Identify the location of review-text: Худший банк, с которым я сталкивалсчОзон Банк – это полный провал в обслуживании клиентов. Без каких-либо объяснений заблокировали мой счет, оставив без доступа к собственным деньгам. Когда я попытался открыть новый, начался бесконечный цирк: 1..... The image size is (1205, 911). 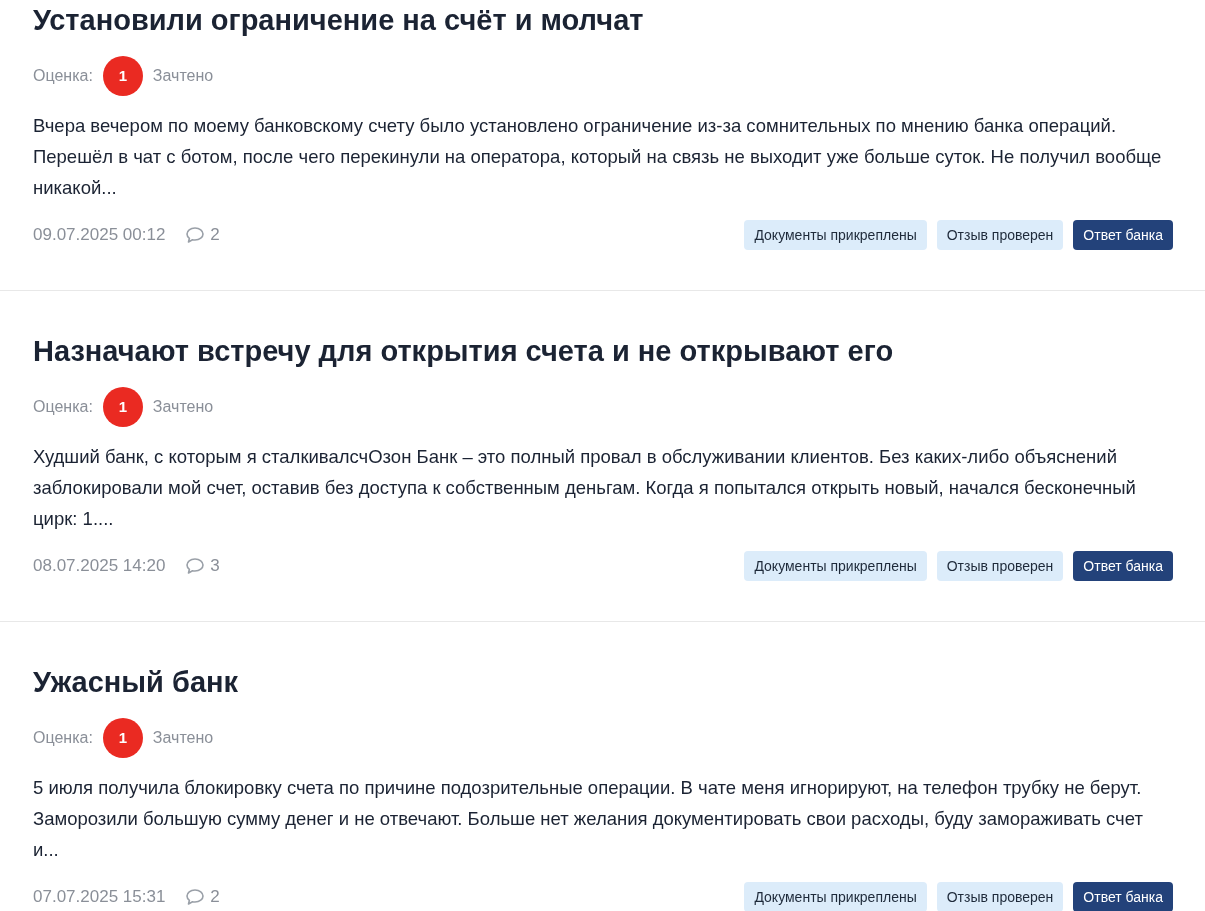
(585, 488).